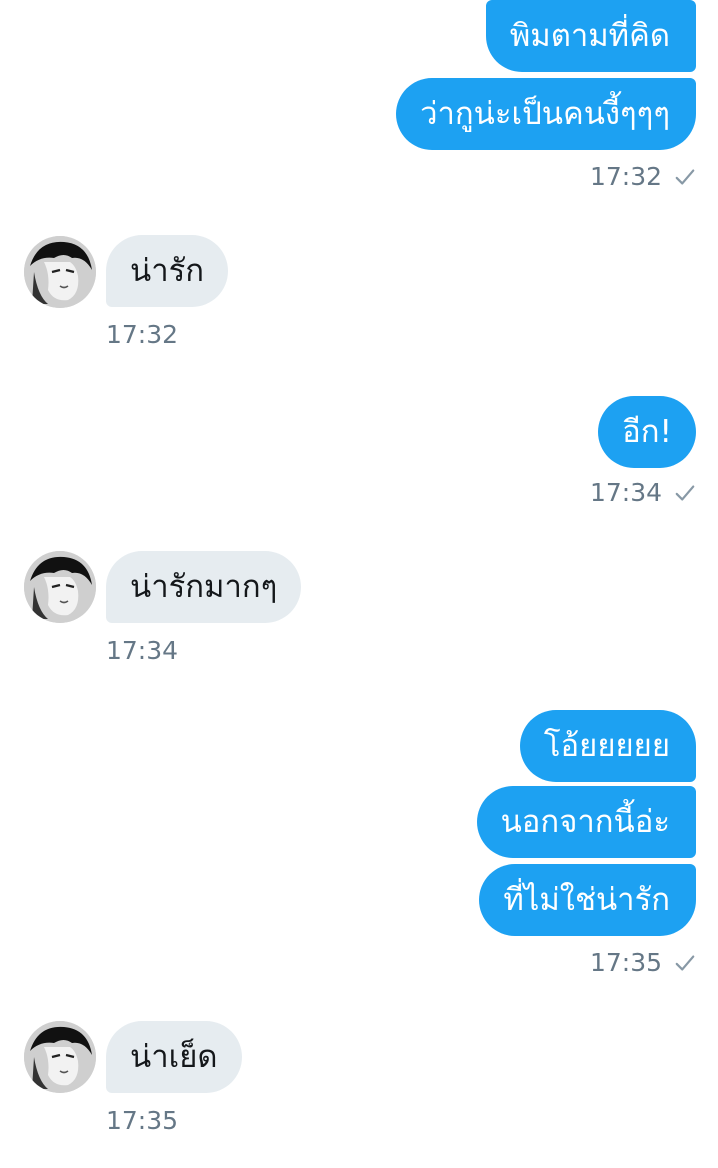 This screenshot has width=718, height=1168. I want to click on outgoing-message: โอ้ยยยยย, so click(607, 746).